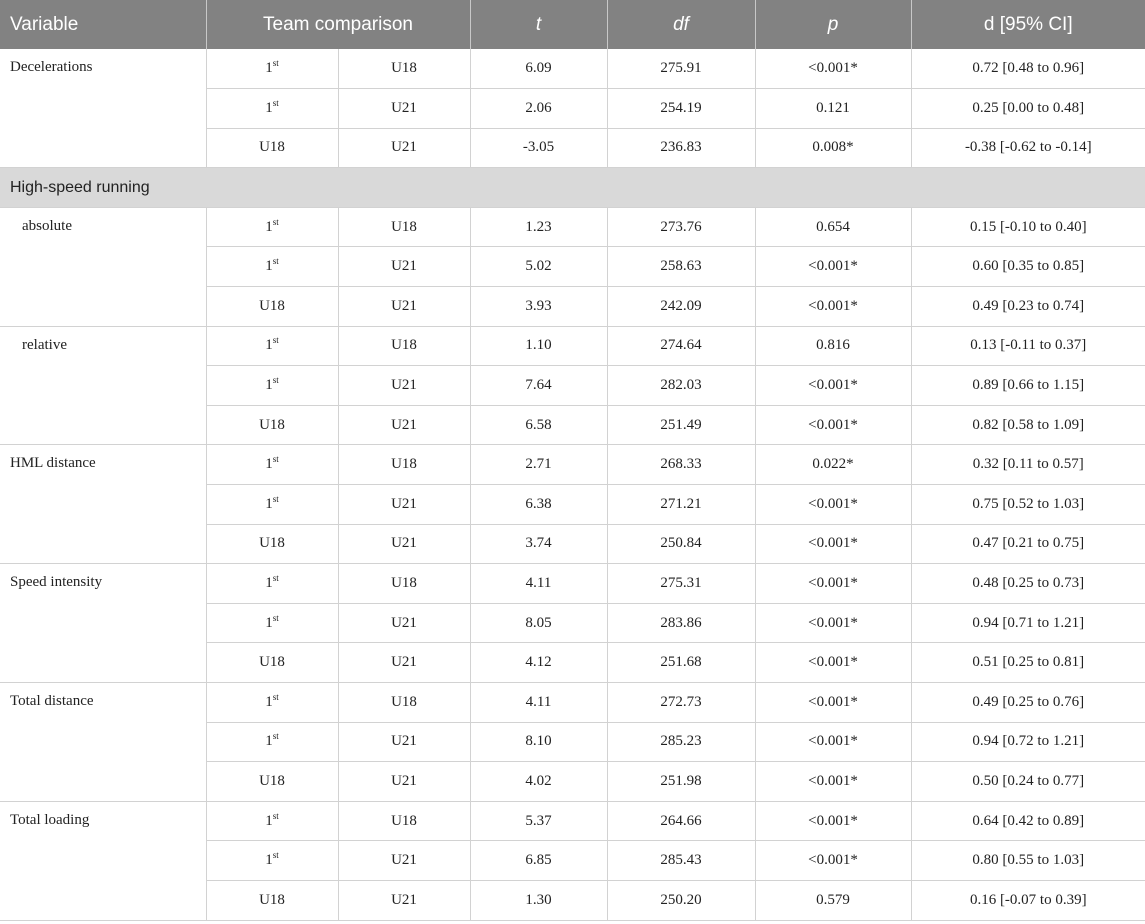  Describe the element at coordinates (1028, 544) in the screenshot. I see `d-cell: 0.47 [0.21 to 0.75]` at that location.